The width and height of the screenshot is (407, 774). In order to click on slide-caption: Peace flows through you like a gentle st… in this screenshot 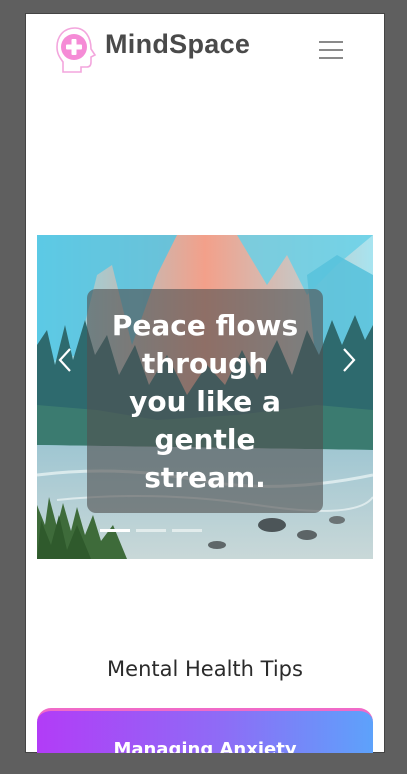, I will do `click(205, 401)`.